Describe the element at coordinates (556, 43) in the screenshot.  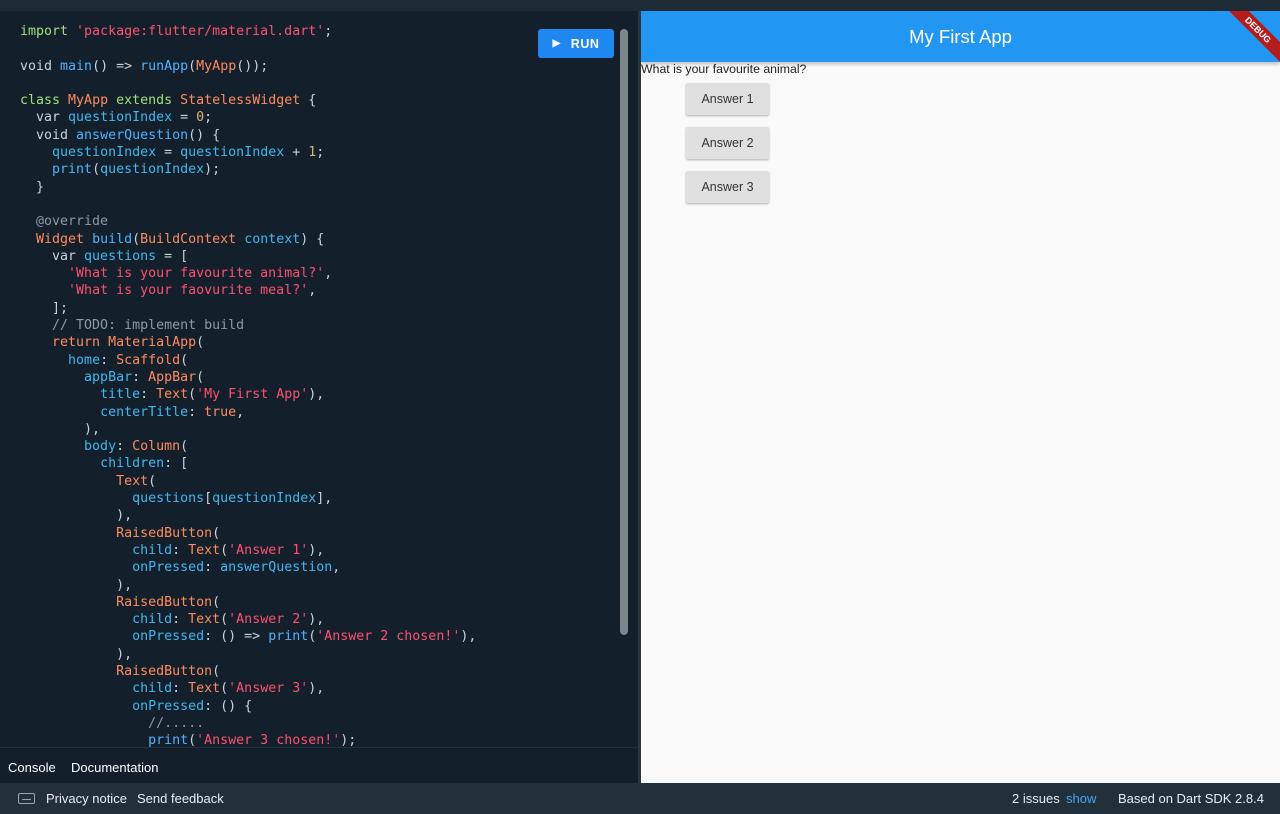
I see `play-icon: ▶` at that location.